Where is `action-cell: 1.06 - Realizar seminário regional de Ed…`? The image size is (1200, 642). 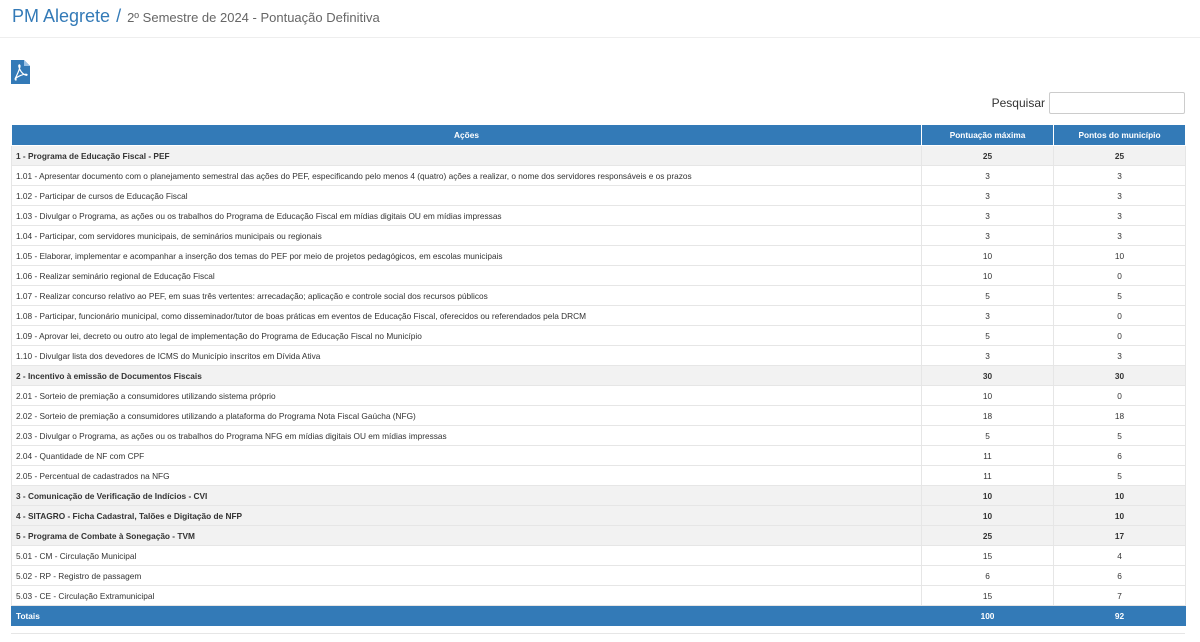
action-cell: 1.06 - Realizar seminário regional de Ed… is located at coordinates (466, 275).